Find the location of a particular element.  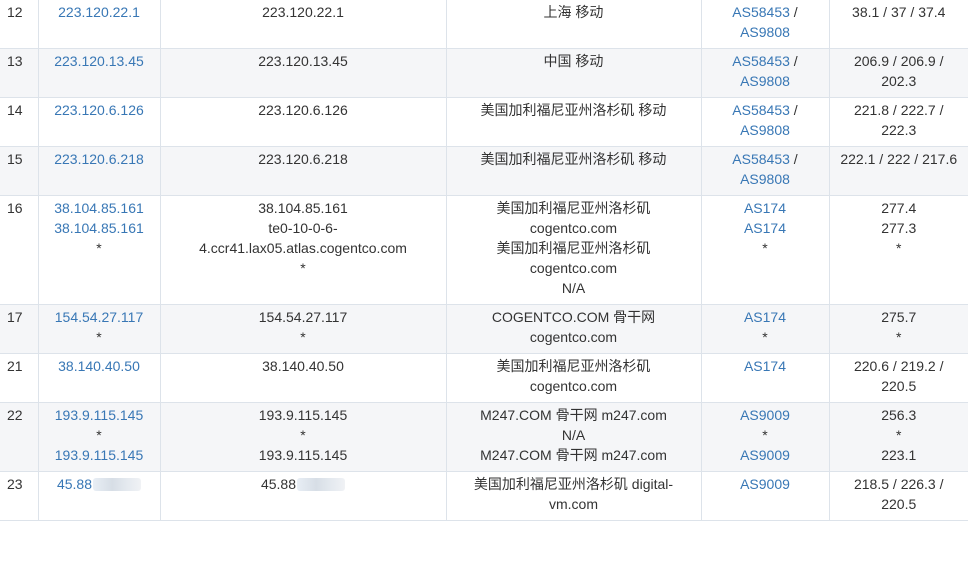

ip-link: 38.140.40.50 is located at coordinates (99, 366).